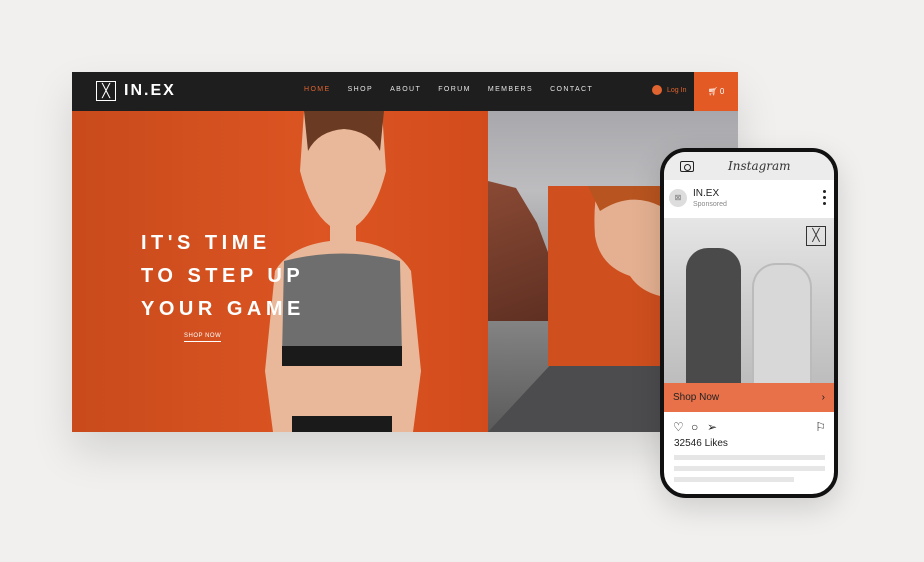  I want to click on camera-icon, so click(687, 166).